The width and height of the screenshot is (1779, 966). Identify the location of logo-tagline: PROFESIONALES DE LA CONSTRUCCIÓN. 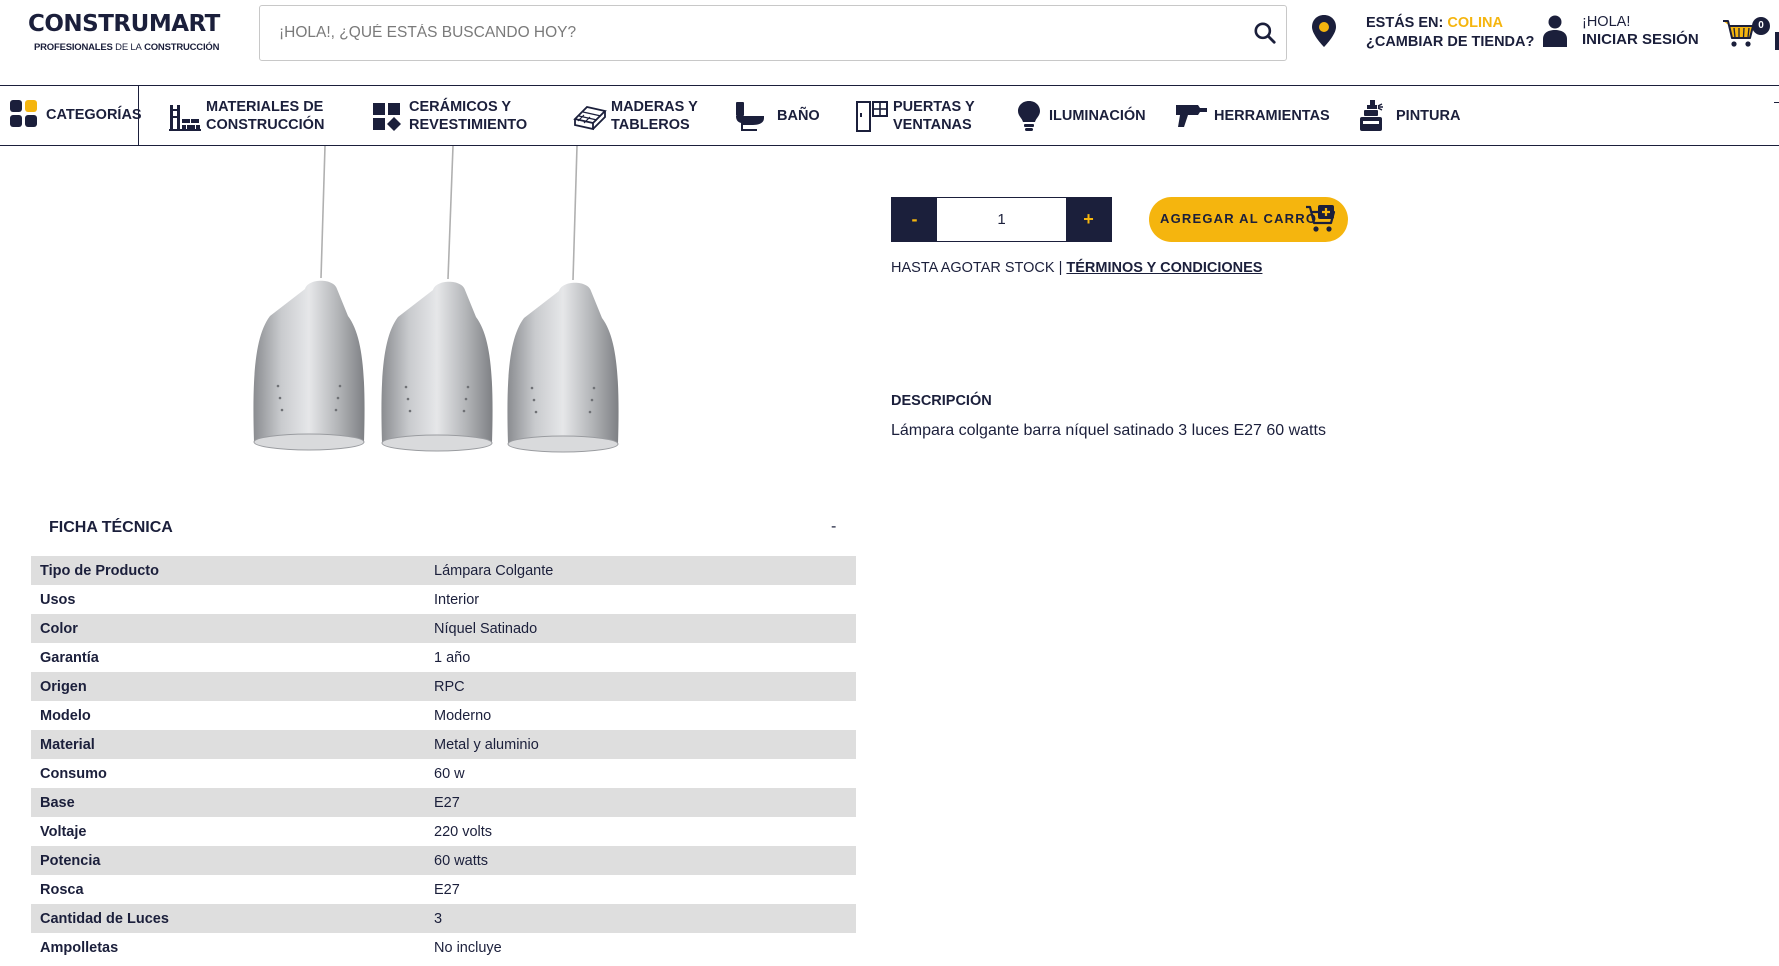
(129, 47).